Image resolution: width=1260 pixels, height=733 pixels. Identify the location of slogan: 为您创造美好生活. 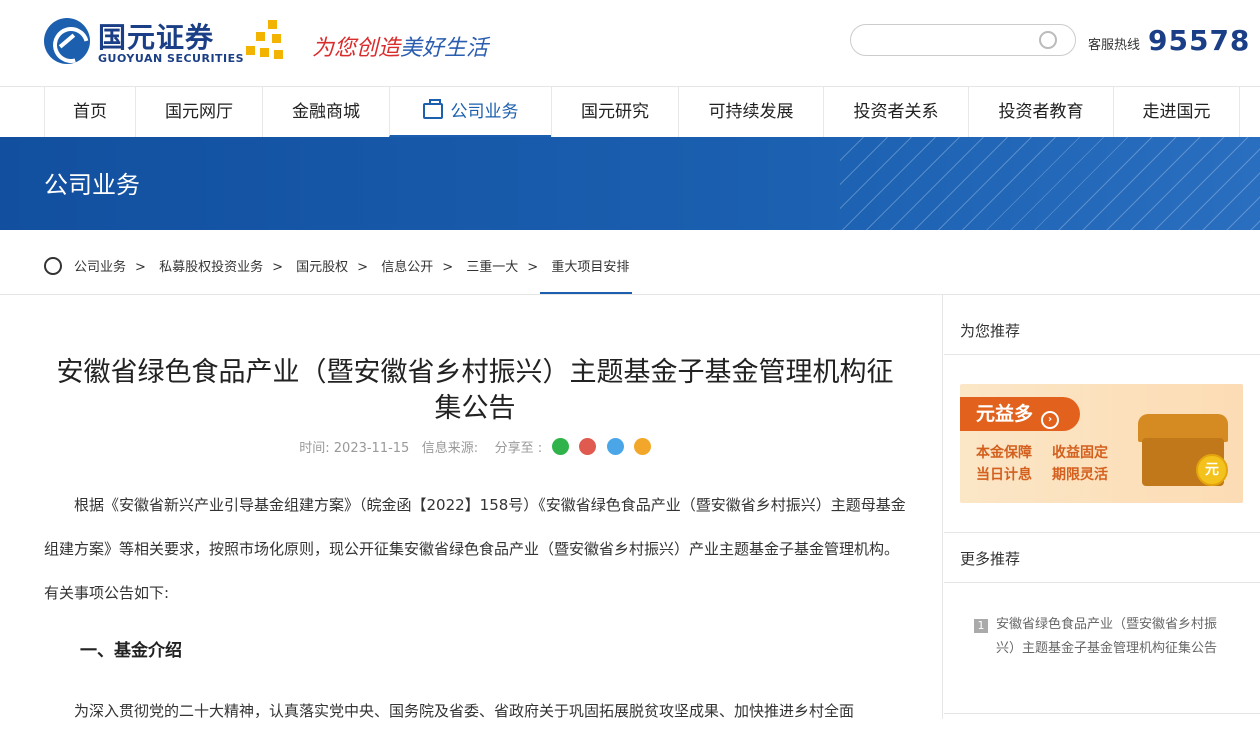
(400, 48).